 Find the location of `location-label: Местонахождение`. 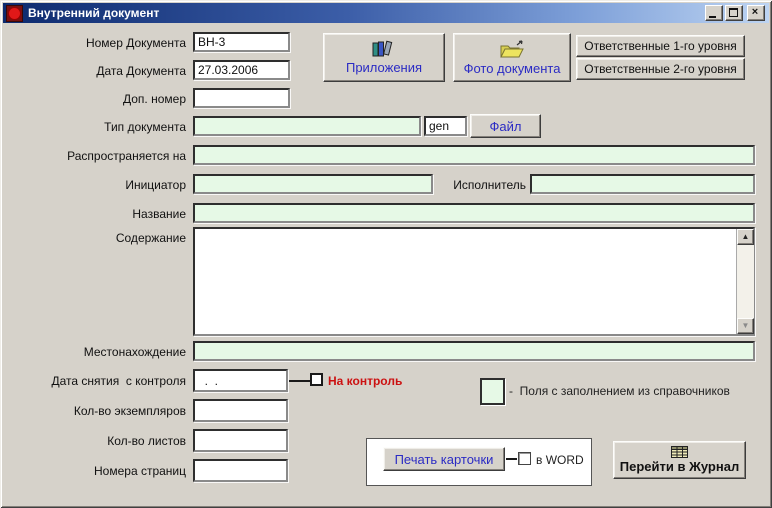

location-label: Местонахождение is located at coordinates (134, 352).